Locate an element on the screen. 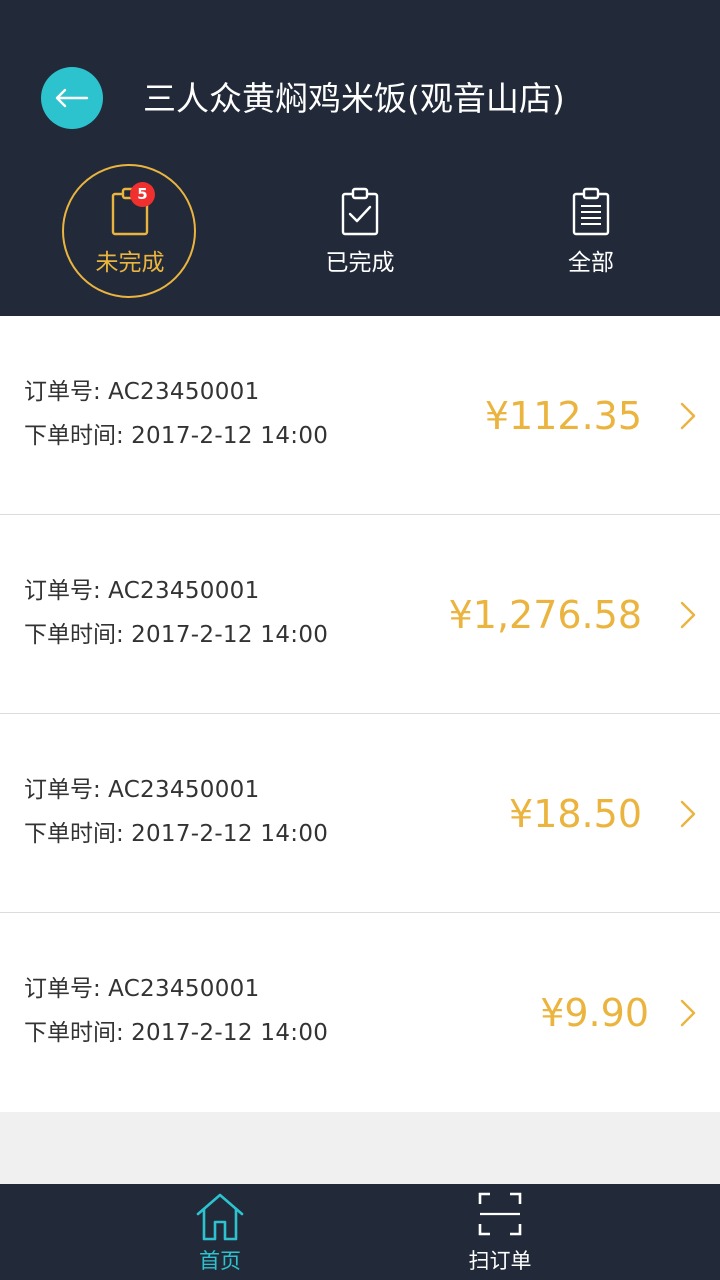 The width and height of the screenshot is (720, 1280). clipboard-list-icon is located at coordinates (591, 211).